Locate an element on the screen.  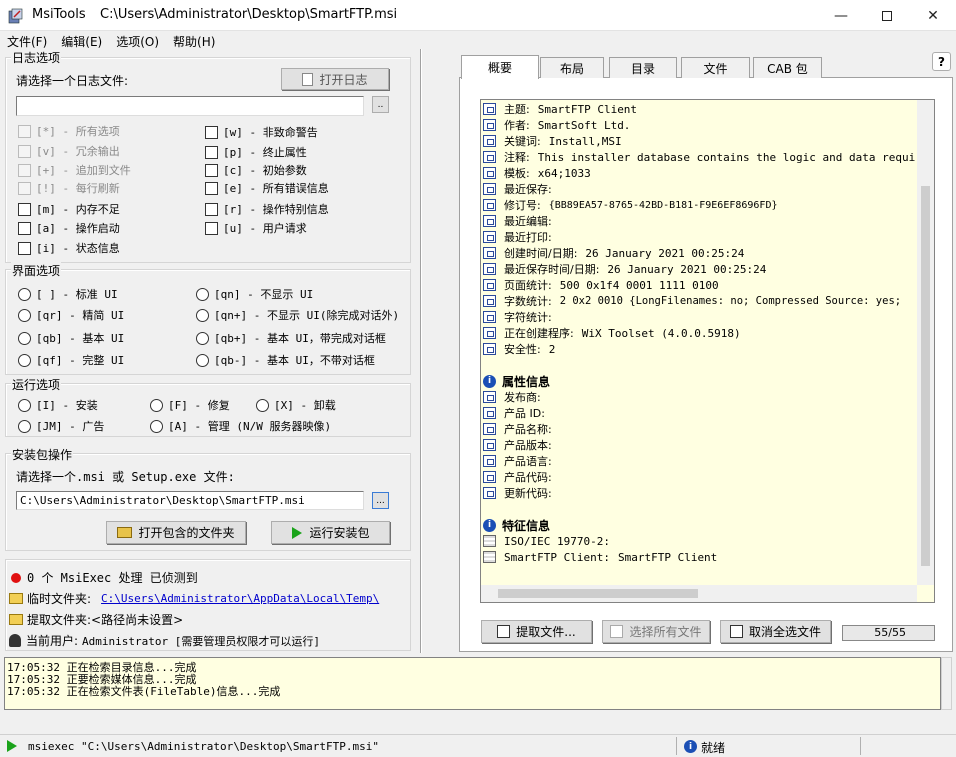
log-opt-flush: [!] - 每行刷新 is located at coordinates (69, 188).